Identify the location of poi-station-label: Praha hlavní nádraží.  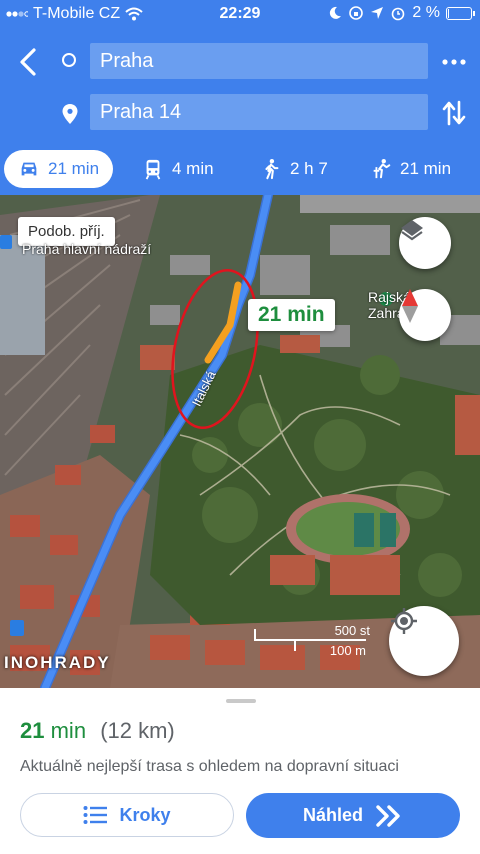
(86, 249).